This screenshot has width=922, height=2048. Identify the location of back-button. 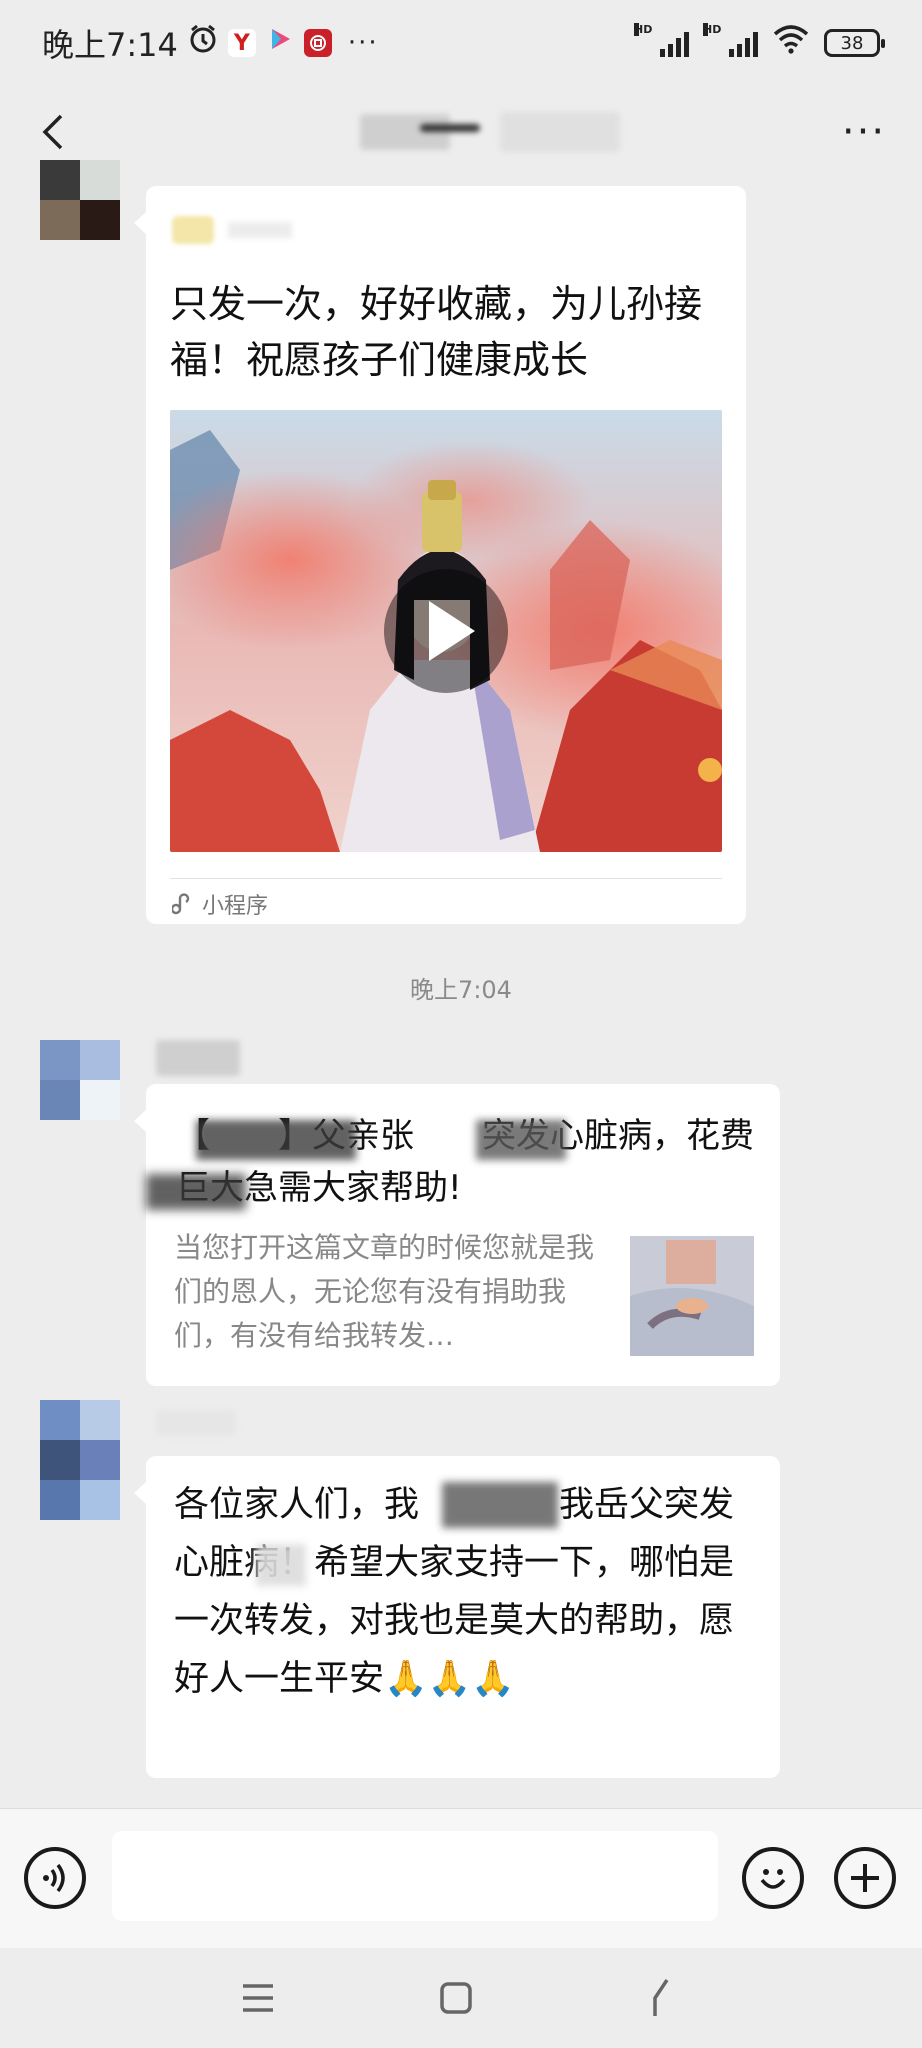
(52, 132).